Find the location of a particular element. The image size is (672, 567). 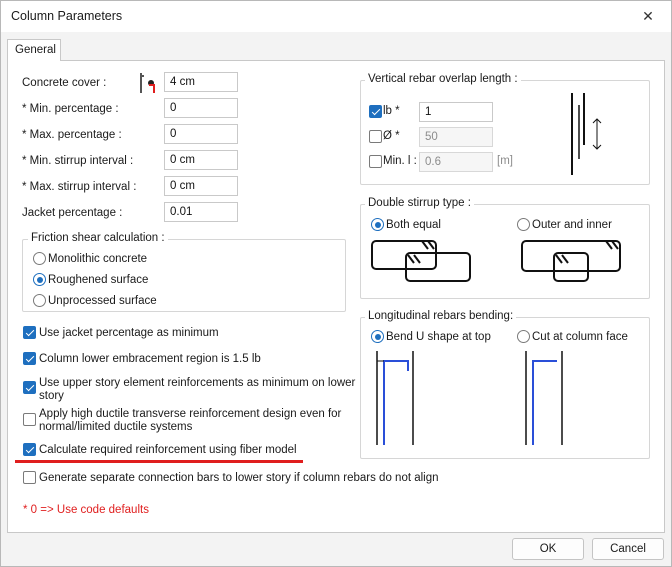

close-icon: ✕ is located at coordinates (648, 16).